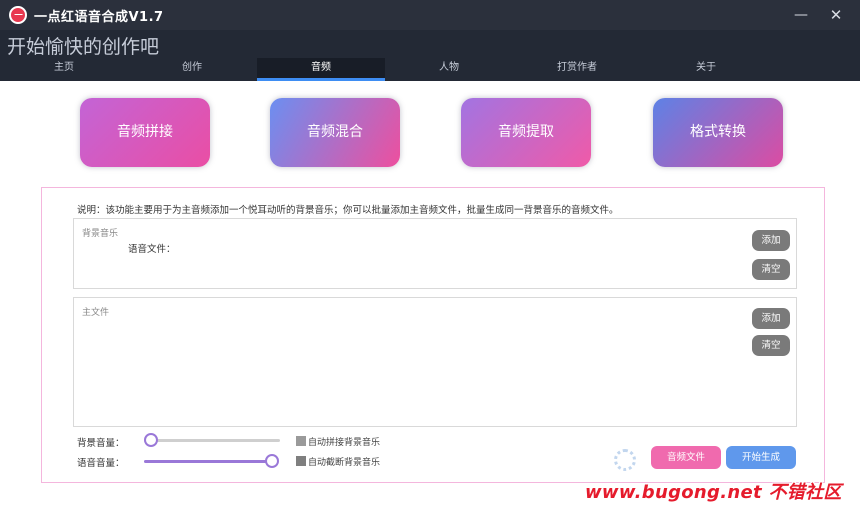  I want to click on close-button: ✕, so click(836, 15).